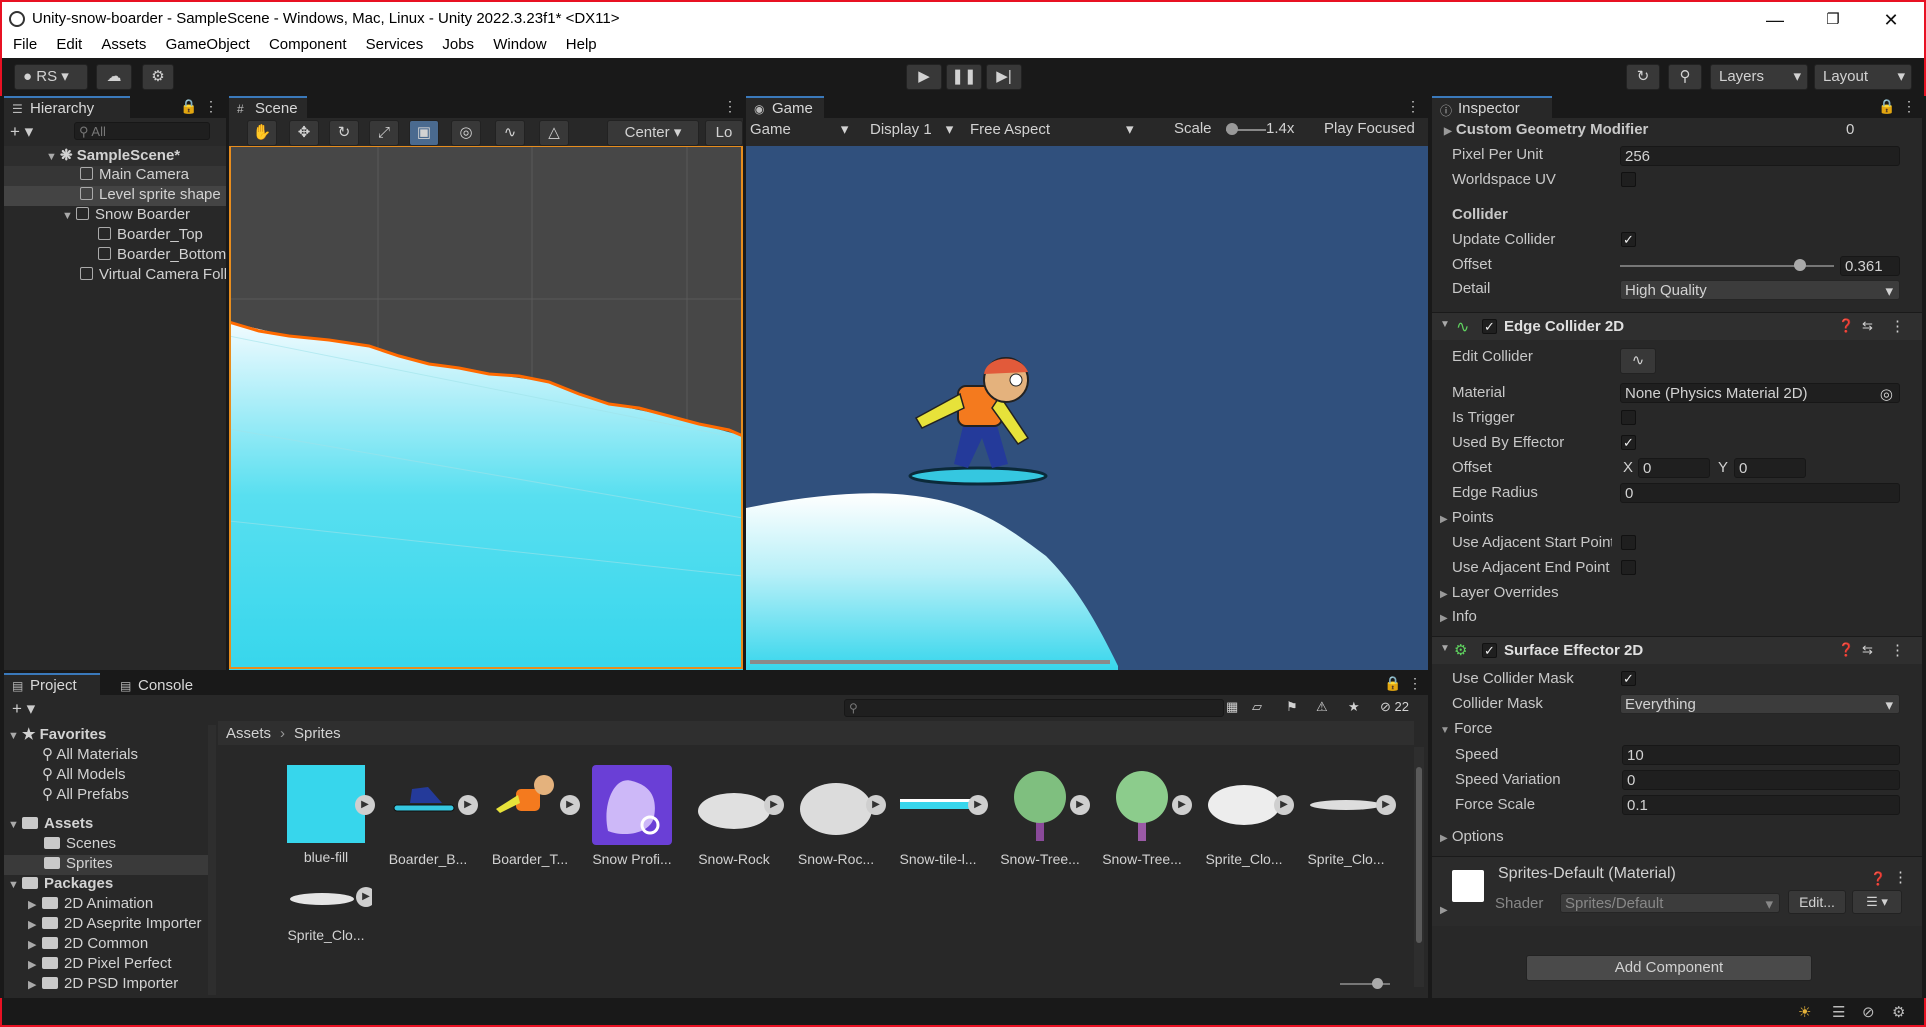  Describe the element at coordinates (268, 107) in the screenshot. I see `tab-scene: # Scene` at that location.